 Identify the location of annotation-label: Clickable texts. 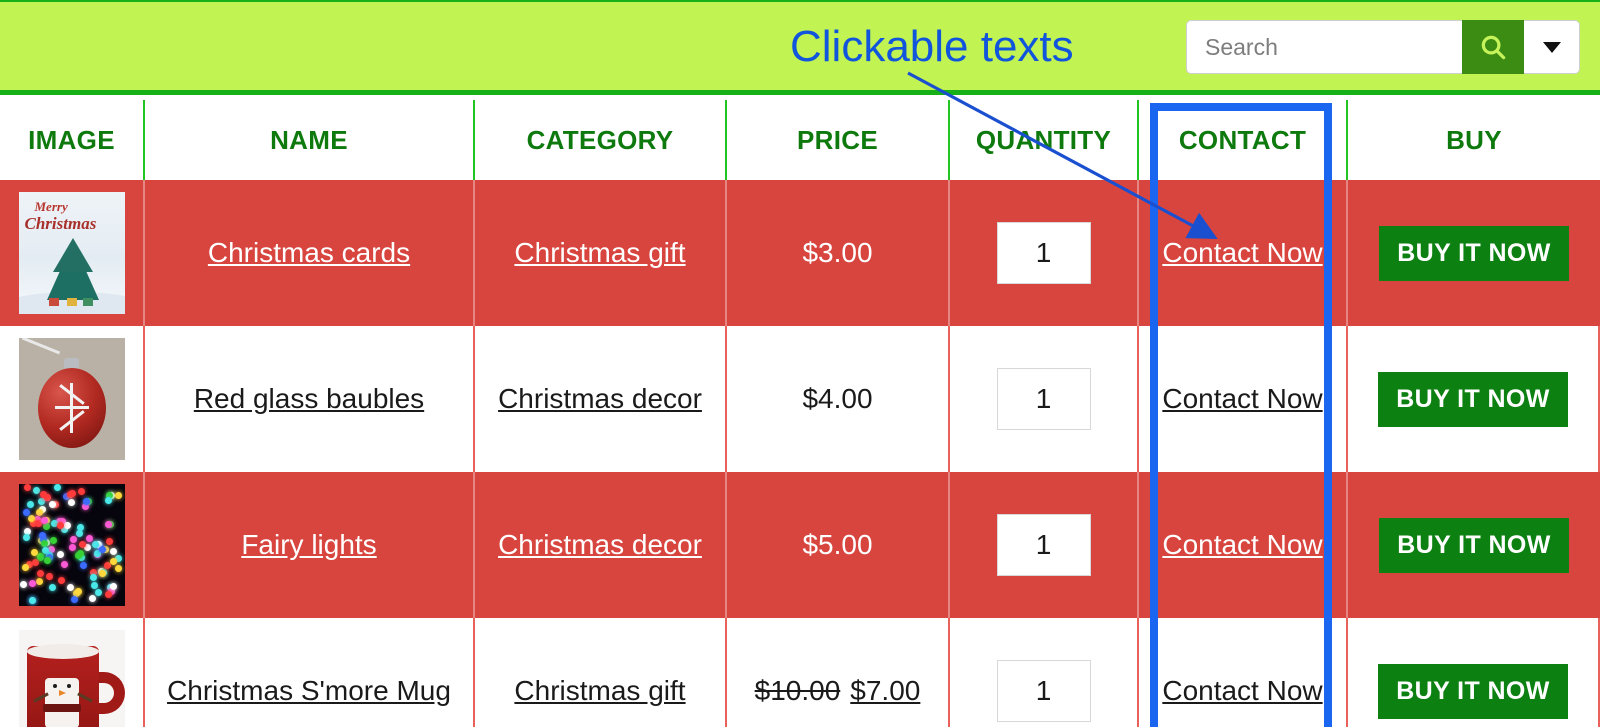
(932, 46).